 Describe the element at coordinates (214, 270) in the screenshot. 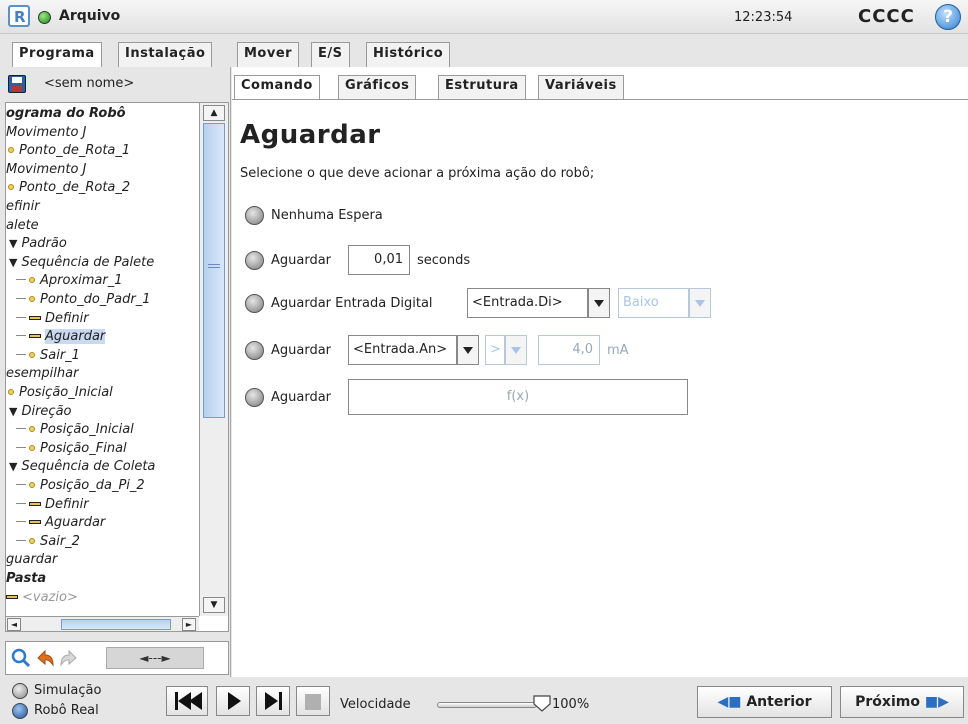

I see `scroll-thumb` at that location.